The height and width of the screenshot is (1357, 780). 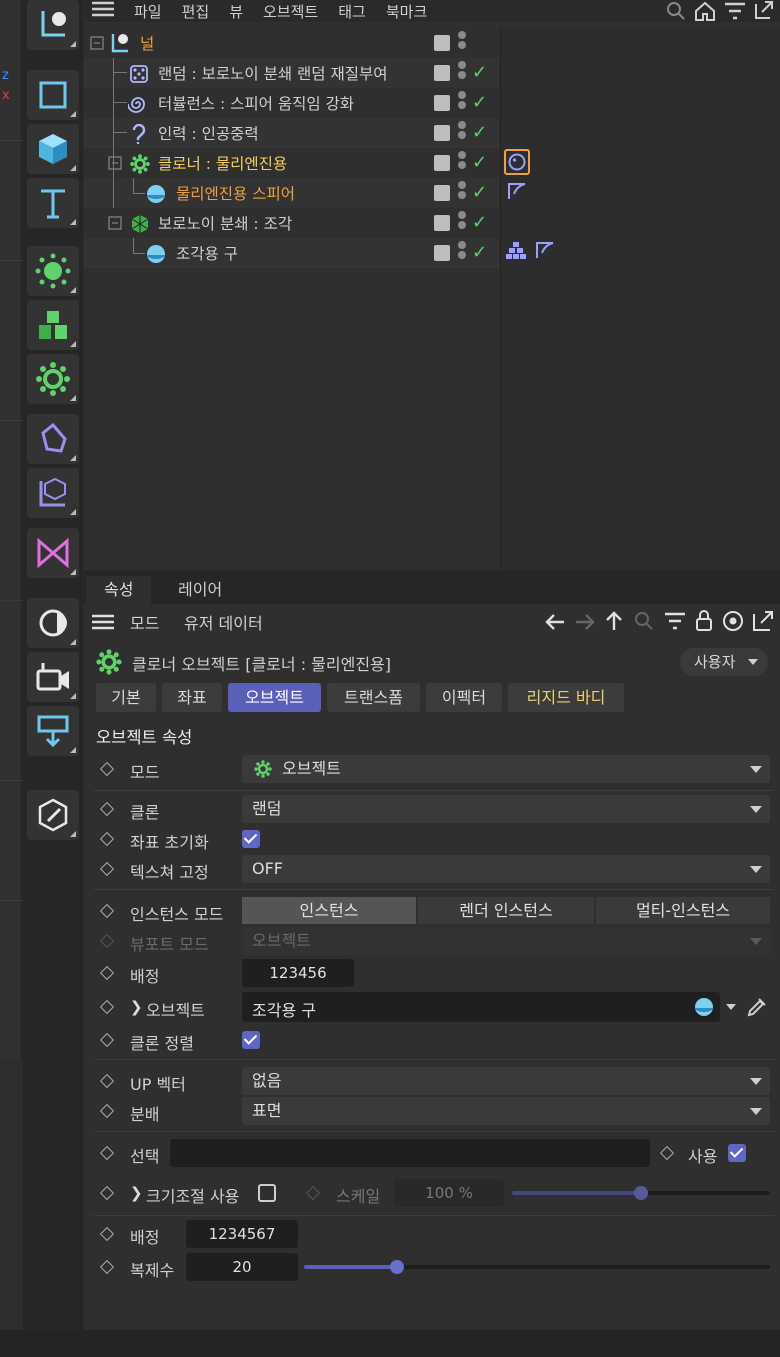 What do you see at coordinates (242, 1267) in the screenshot?
I see `count-field: 20` at bounding box center [242, 1267].